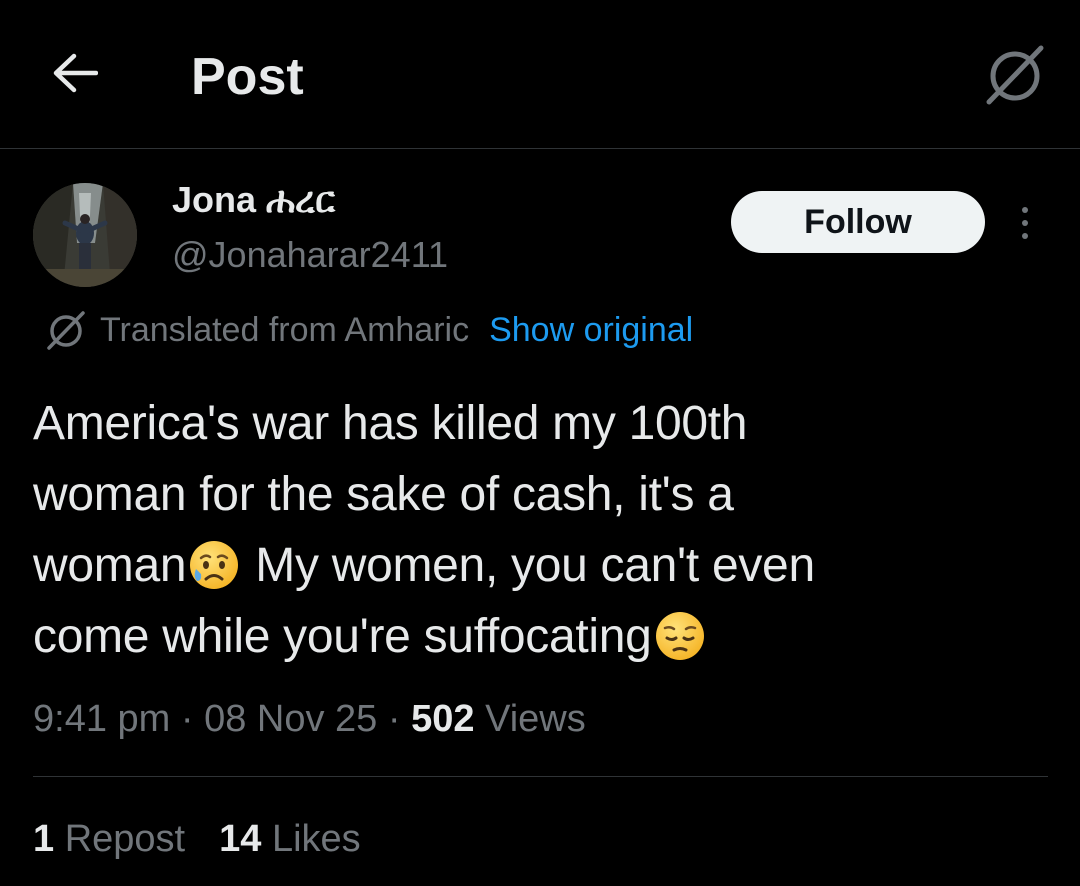 The image size is (1080, 886). What do you see at coordinates (443, 719) in the screenshot?
I see `views-count: 502` at bounding box center [443, 719].